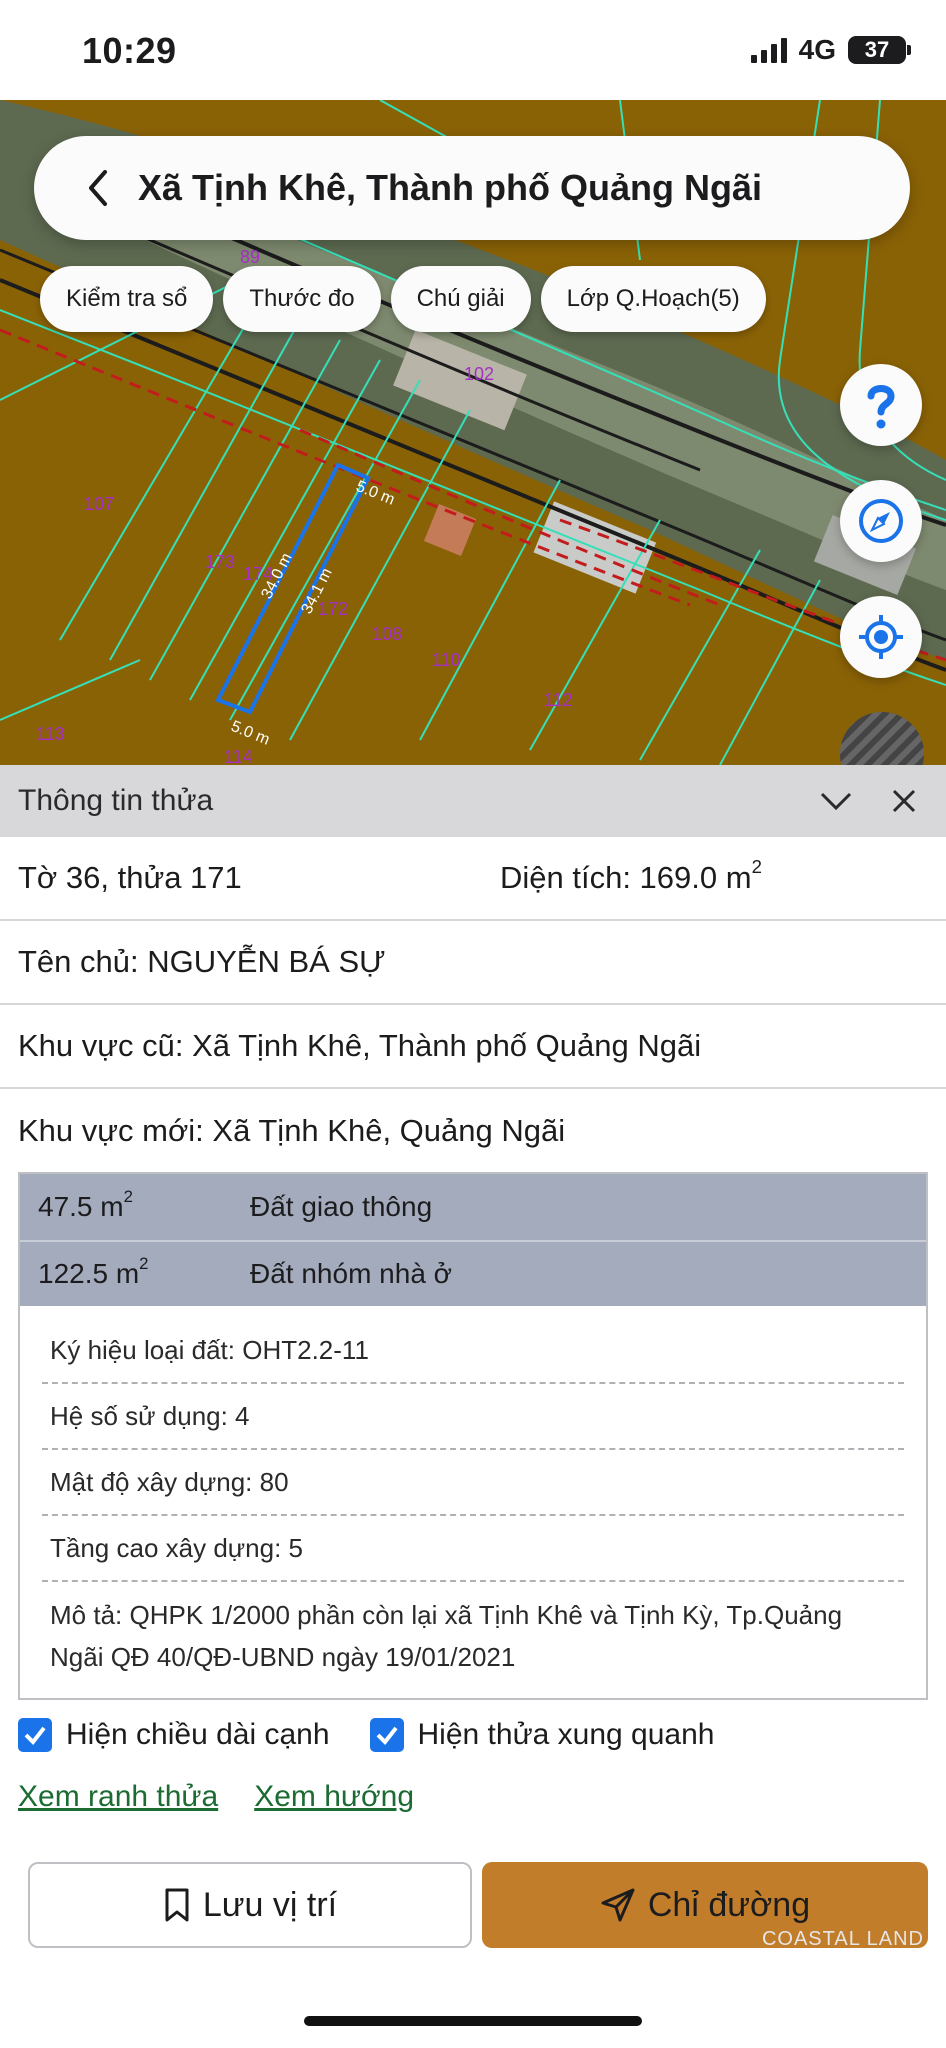  What do you see at coordinates (250, 257) in the screenshot?
I see `parcel-label: 89` at bounding box center [250, 257].